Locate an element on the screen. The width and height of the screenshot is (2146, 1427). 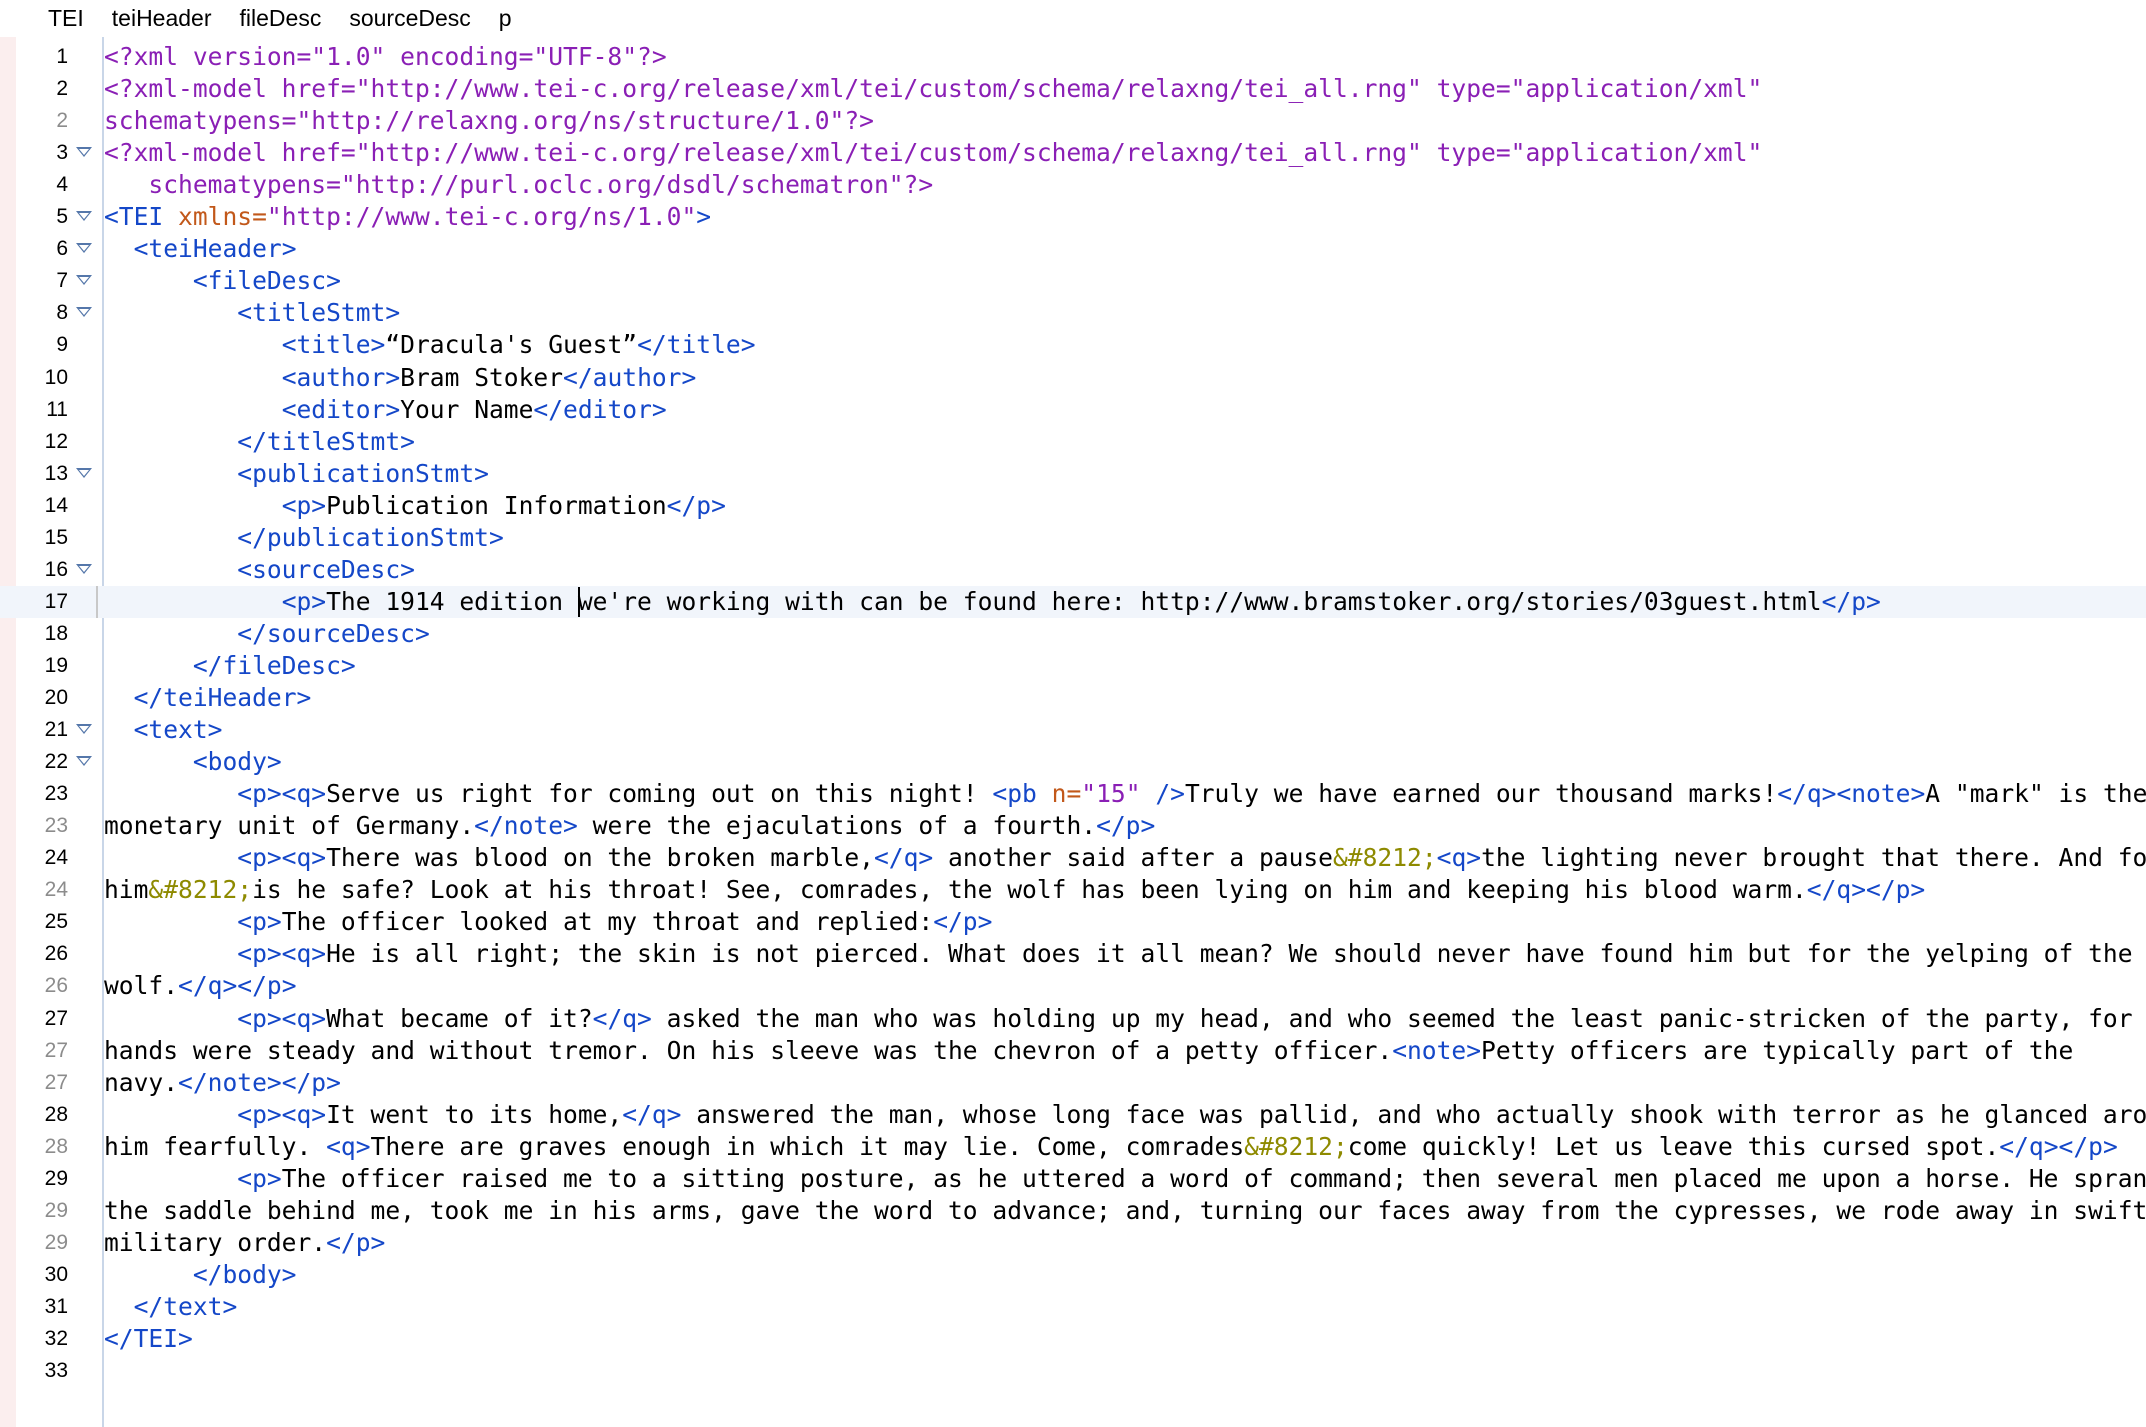
editor-line: 12 </titleStmt> is located at coordinates (1073, 442).